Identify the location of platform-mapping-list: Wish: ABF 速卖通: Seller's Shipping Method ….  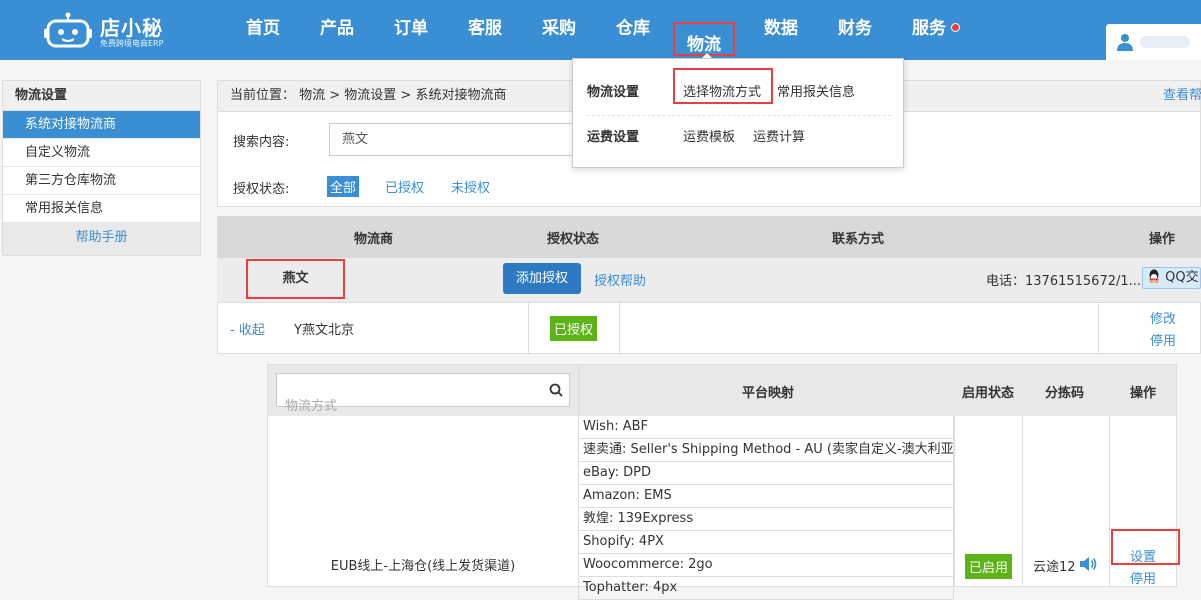
(766, 508).